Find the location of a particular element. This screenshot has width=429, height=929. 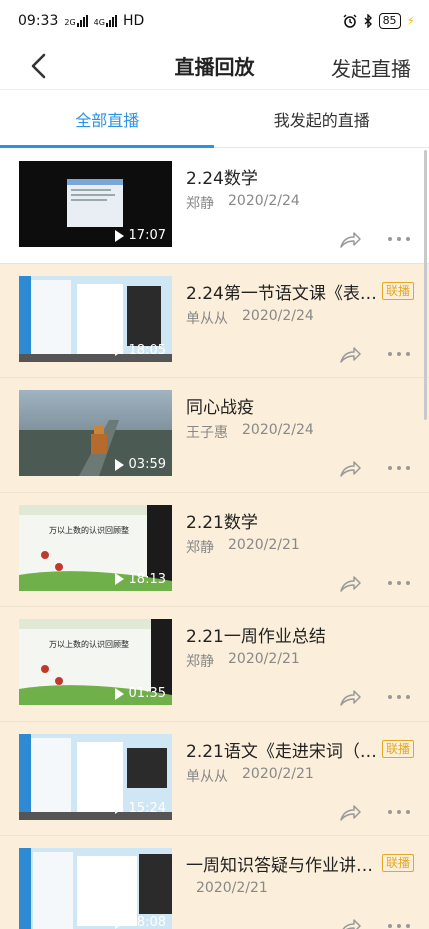

item-title: 同心战疫 is located at coordinates (220, 408).